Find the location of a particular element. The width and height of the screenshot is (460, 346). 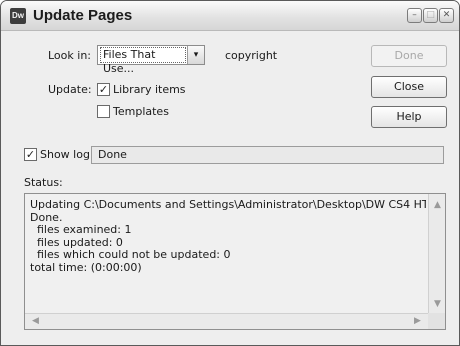

close-icon: ✕ is located at coordinates (446, 15).